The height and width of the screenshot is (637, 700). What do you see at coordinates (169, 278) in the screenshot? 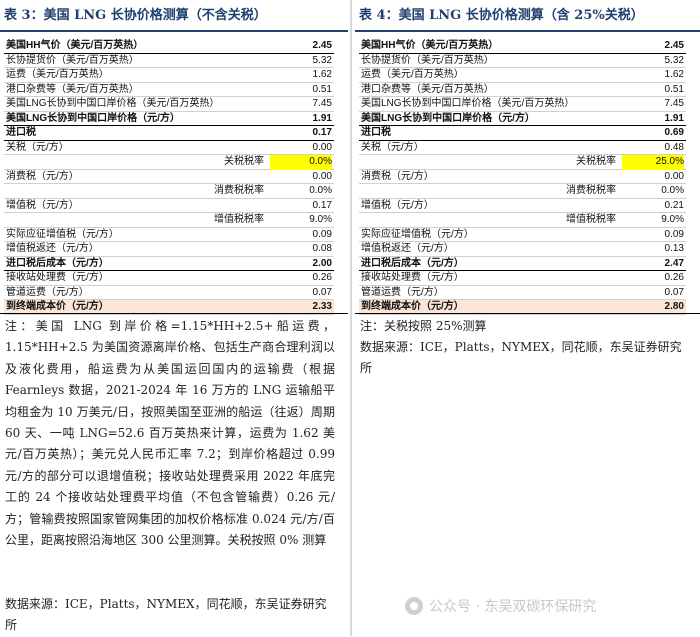
I see `table-row: 接收站处理费（元/方） 0.26` at bounding box center [169, 278].